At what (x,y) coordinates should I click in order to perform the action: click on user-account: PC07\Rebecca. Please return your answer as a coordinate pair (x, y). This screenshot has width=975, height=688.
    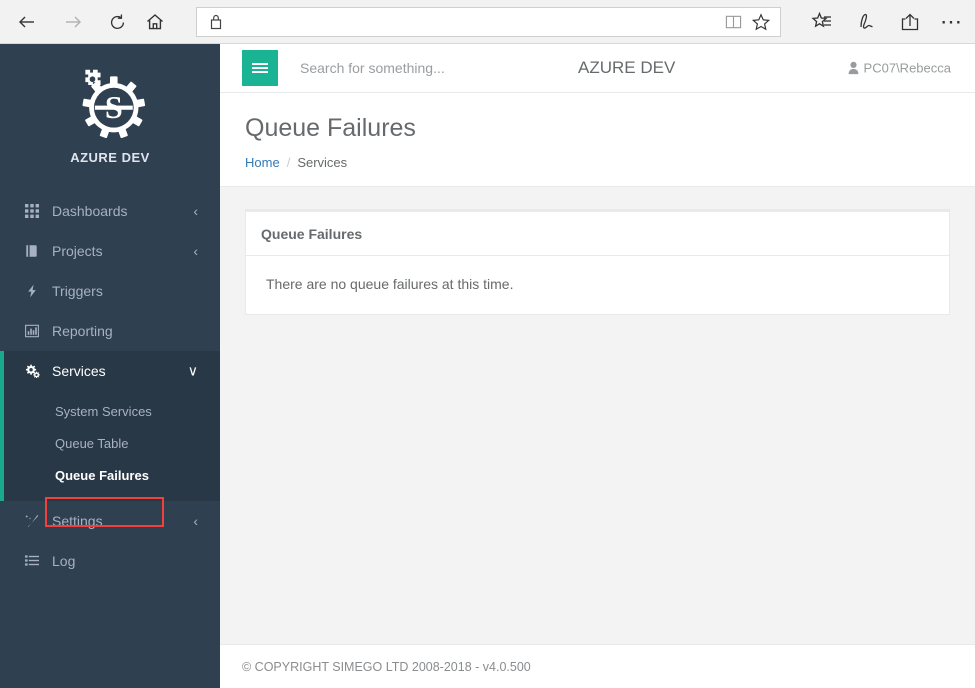
    Looking at the image, I should click on (899, 68).